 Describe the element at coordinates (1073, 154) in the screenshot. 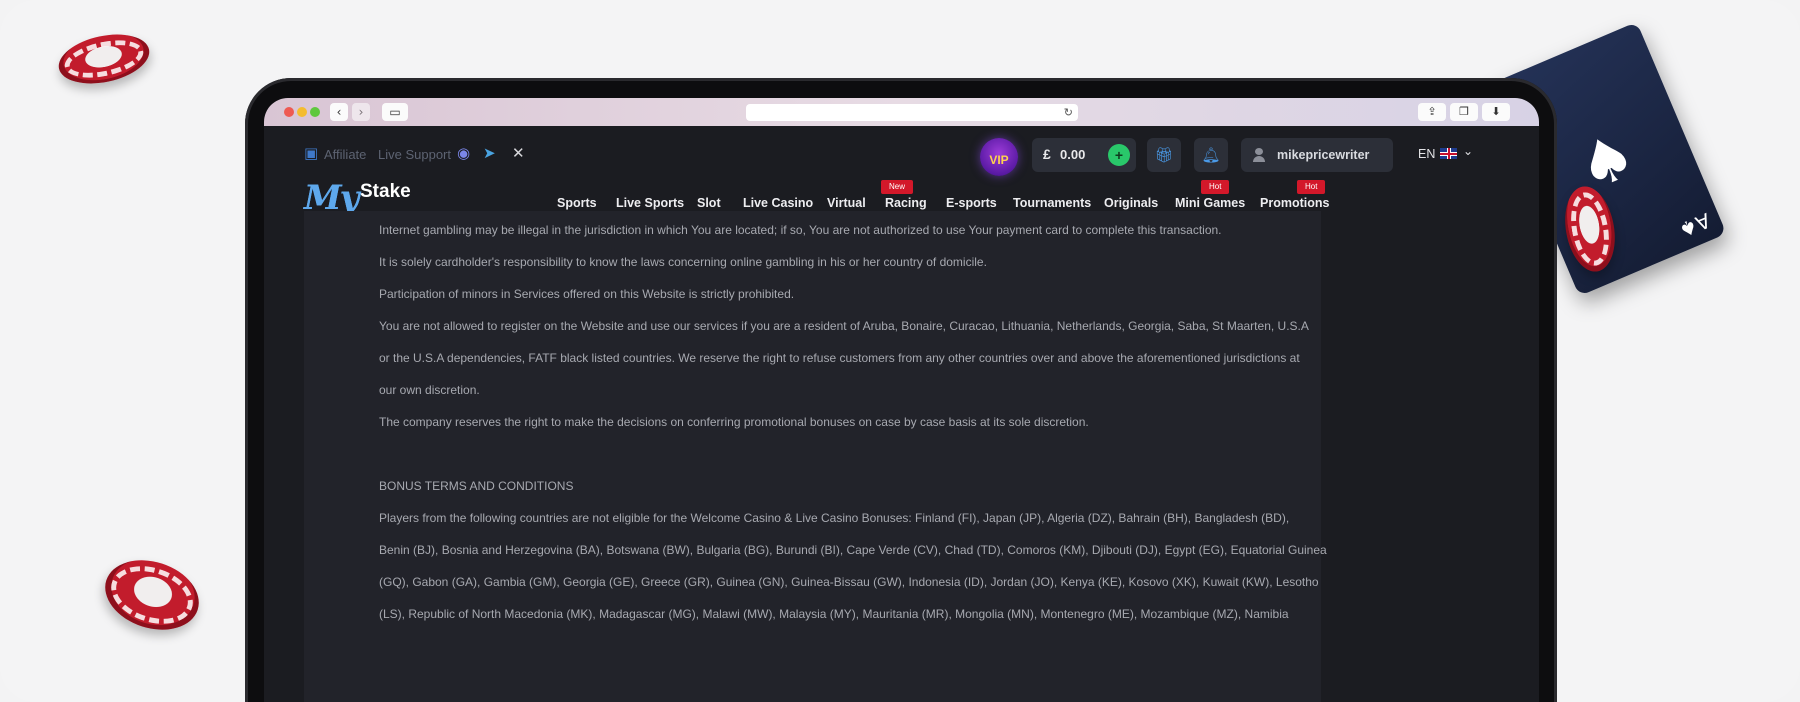

I see `balance-amount: 0.00` at that location.